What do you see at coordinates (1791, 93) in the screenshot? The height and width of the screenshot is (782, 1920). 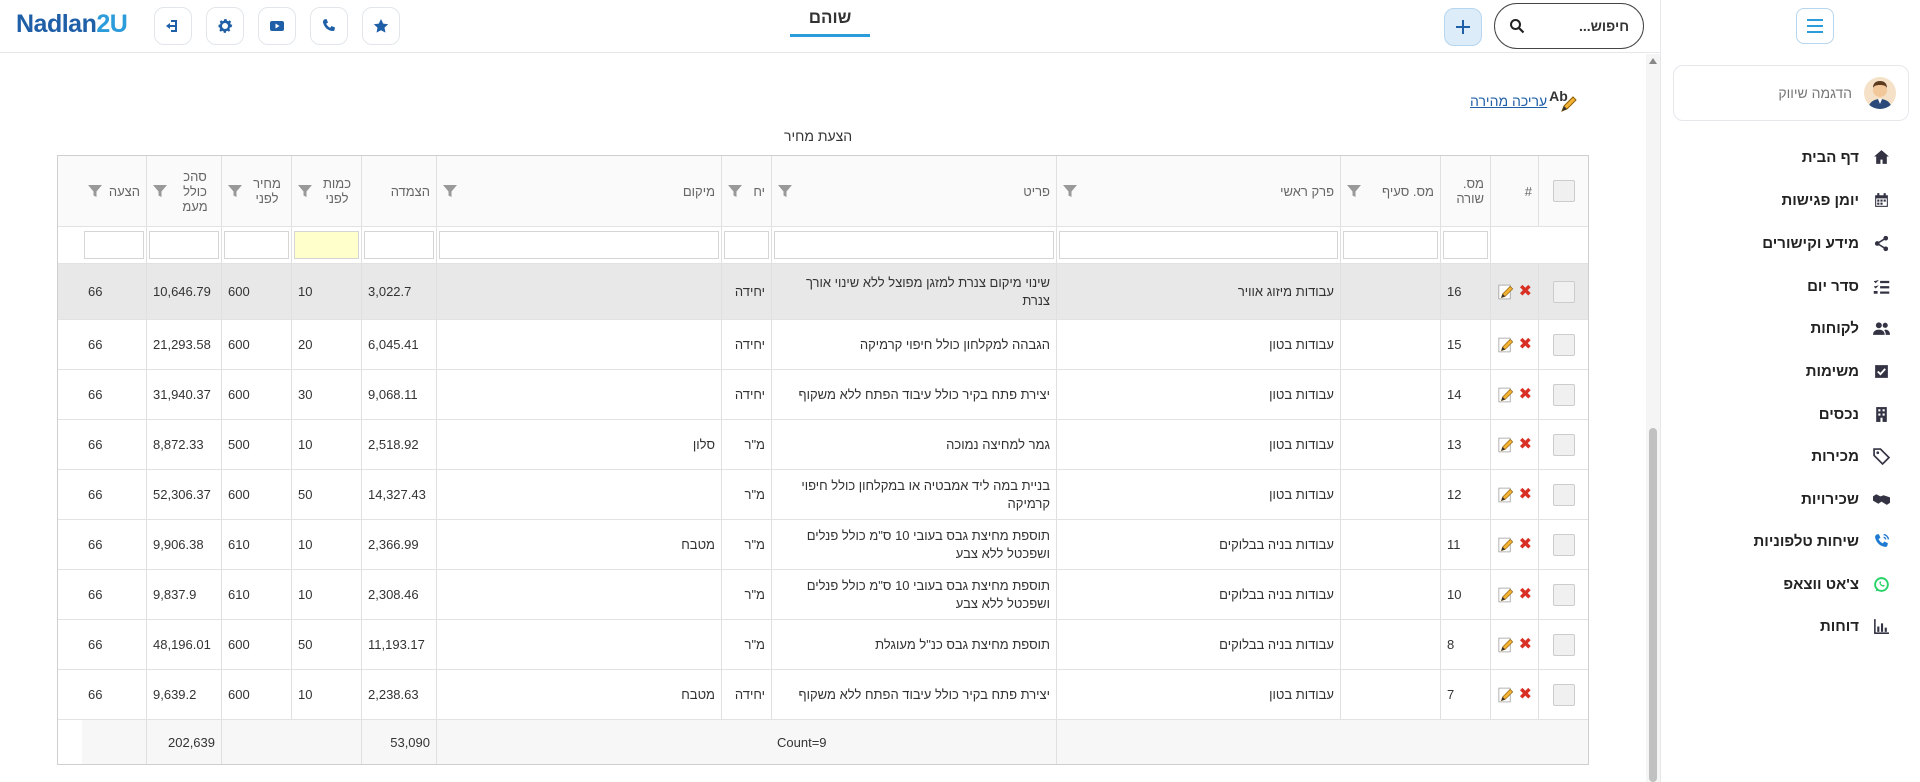 I see `user-card: הדגמה שיווק` at bounding box center [1791, 93].